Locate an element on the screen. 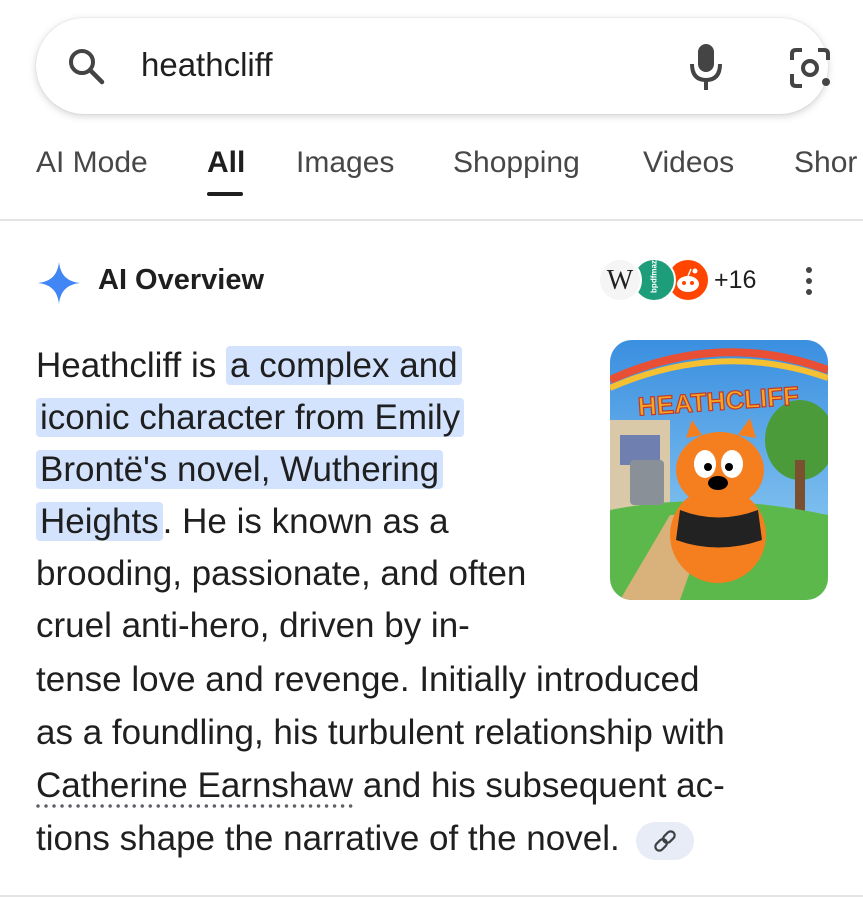 Image resolution: width=863 pixels, height=899 pixels. ai-overview-header: AI Overview W bpdfmaz +16 is located at coordinates (431, 280).